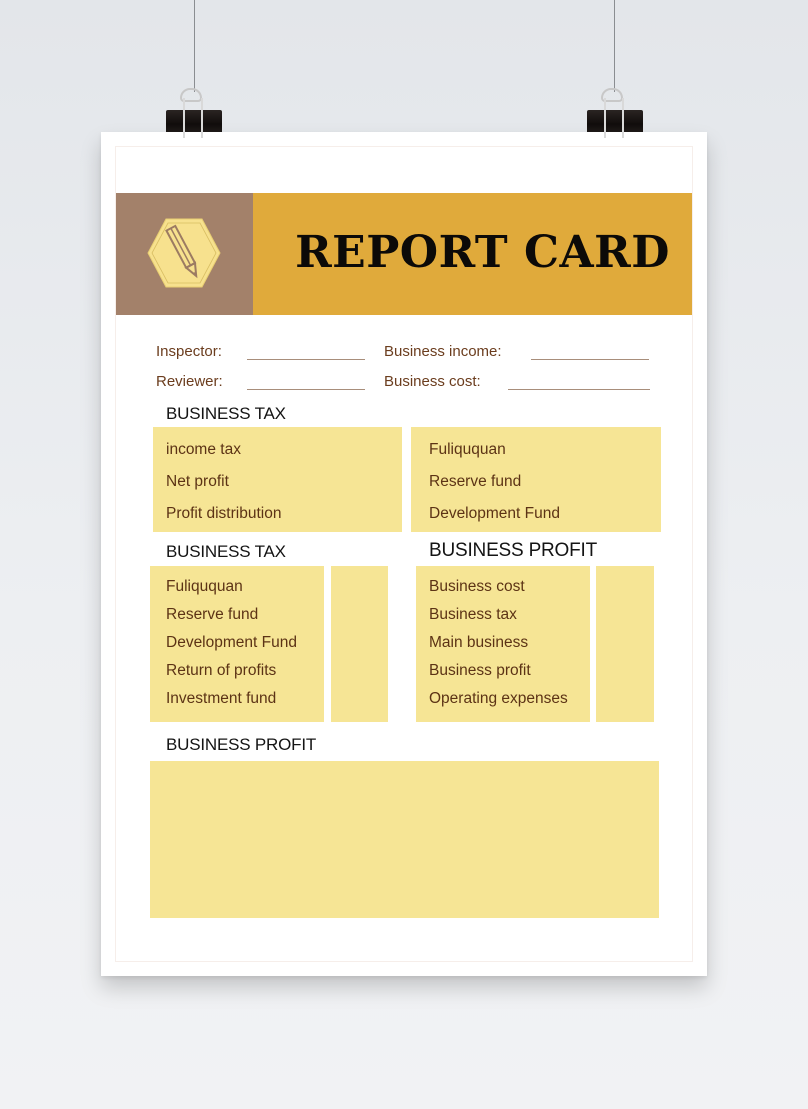 The height and width of the screenshot is (1109, 808). Describe the element at coordinates (513, 550) in the screenshot. I see `section-title-business-profit: BUSINESS PROFIT` at that location.